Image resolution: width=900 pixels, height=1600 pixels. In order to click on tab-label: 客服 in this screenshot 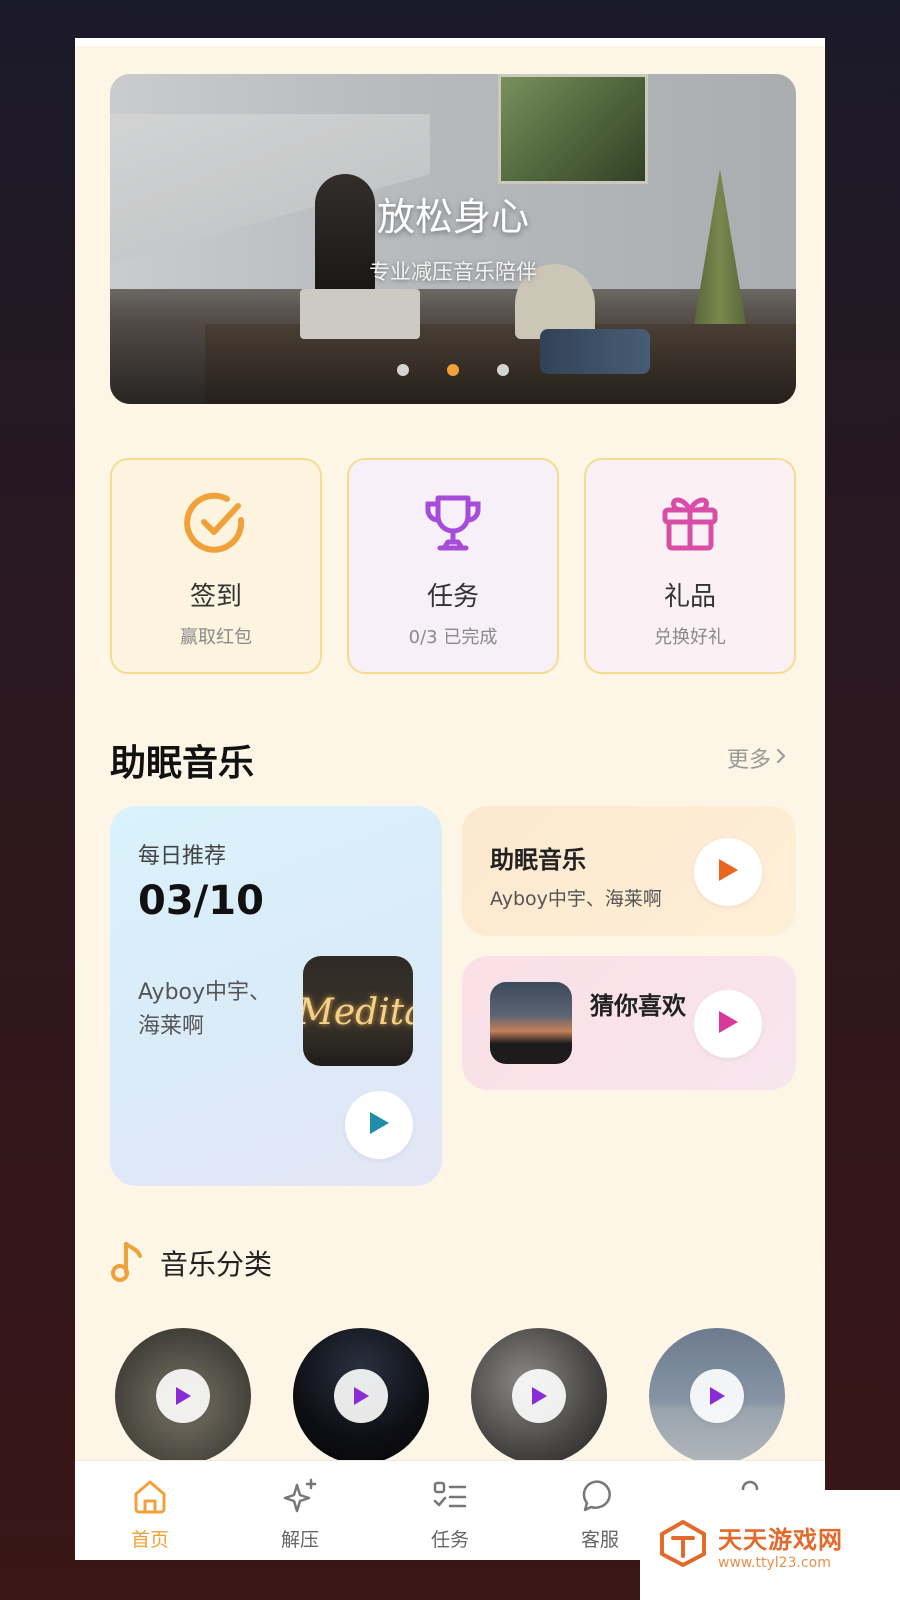, I will do `click(599, 1540)`.